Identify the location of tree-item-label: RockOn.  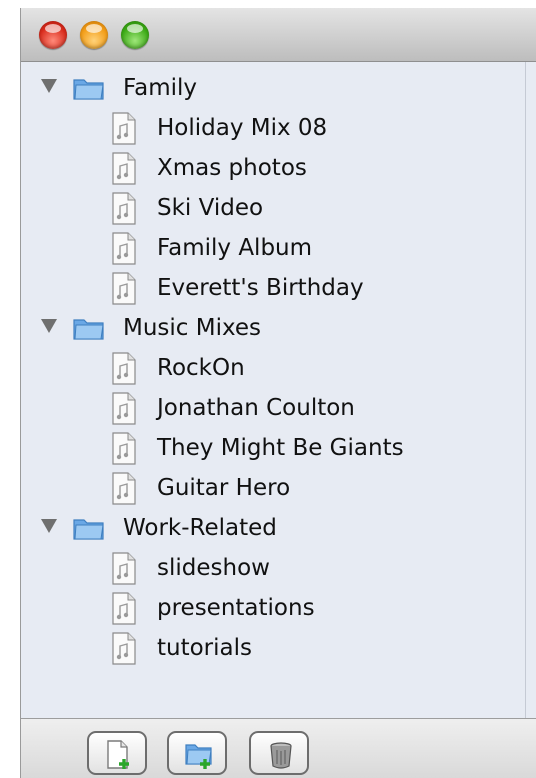
(201, 368).